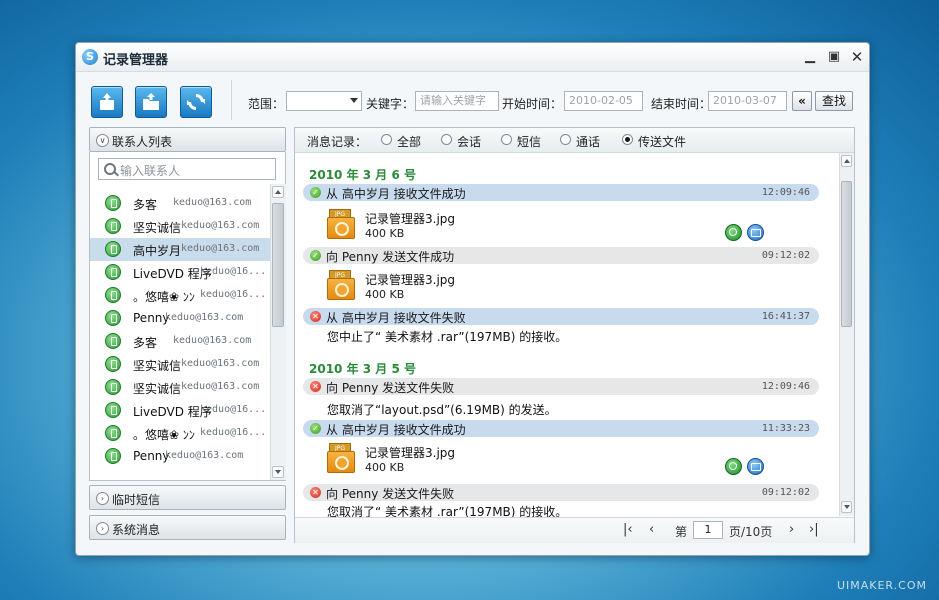 This screenshot has width=939, height=600. What do you see at coordinates (574, 530) in the screenshot?
I see `pagination-bar: |‹ ‹ 第 1 页/10页 › ›|` at bounding box center [574, 530].